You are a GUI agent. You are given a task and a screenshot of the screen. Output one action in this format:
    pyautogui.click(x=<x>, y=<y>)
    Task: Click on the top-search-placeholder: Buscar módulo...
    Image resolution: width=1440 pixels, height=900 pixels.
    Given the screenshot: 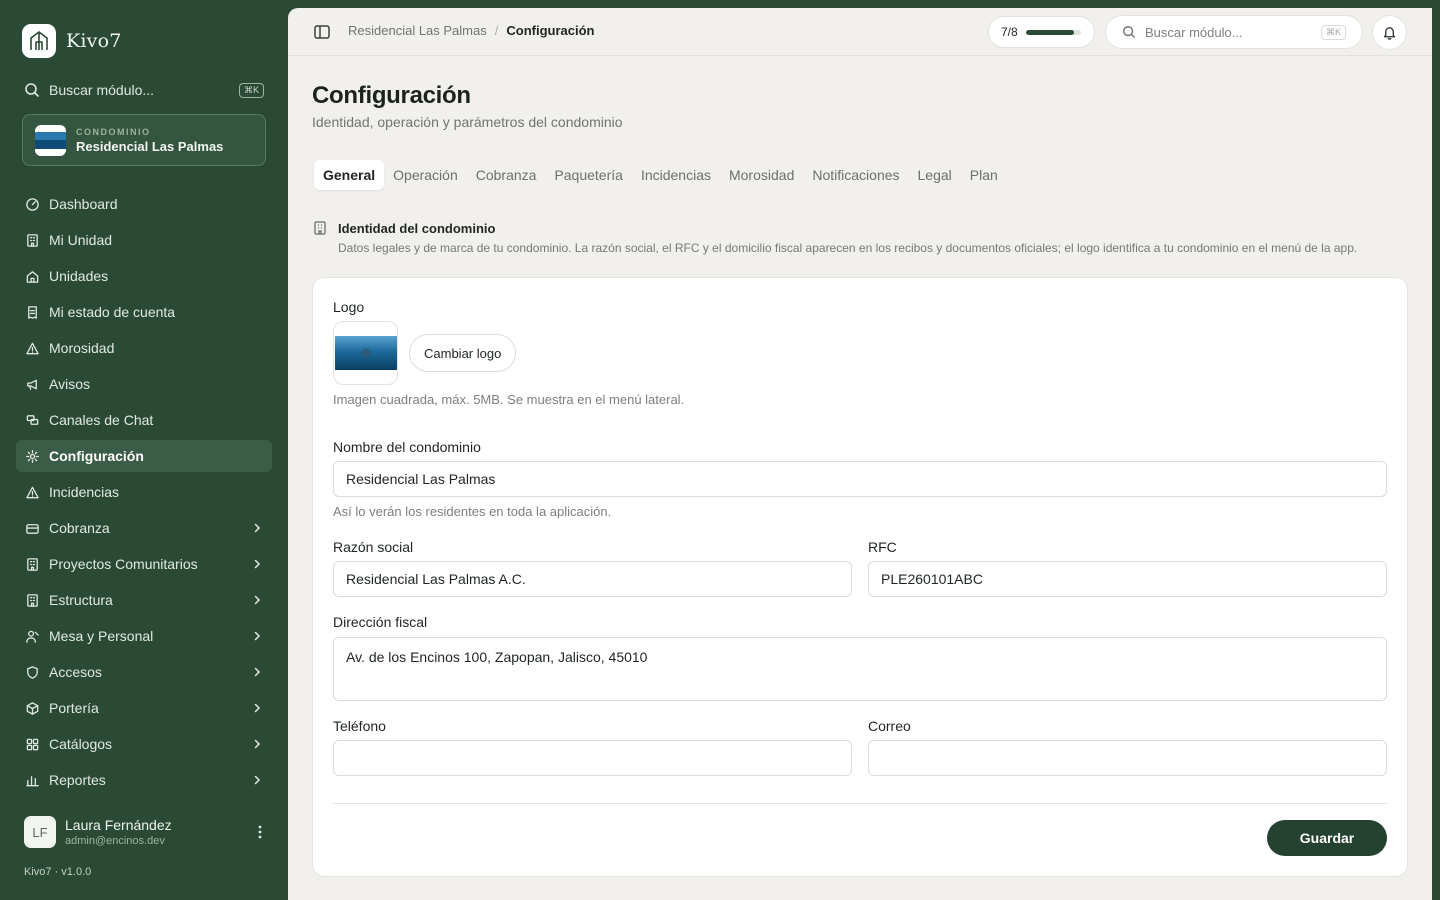 What is the action you would take?
    pyautogui.click(x=1194, y=32)
    